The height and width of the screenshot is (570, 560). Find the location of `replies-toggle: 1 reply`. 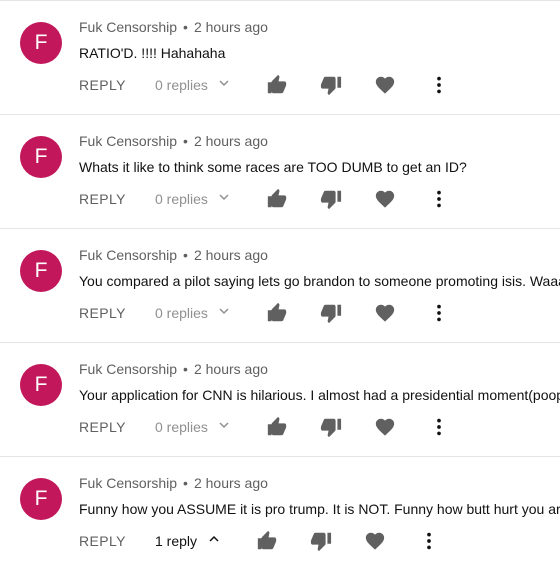

replies-toggle: 1 reply is located at coordinates (176, 541).